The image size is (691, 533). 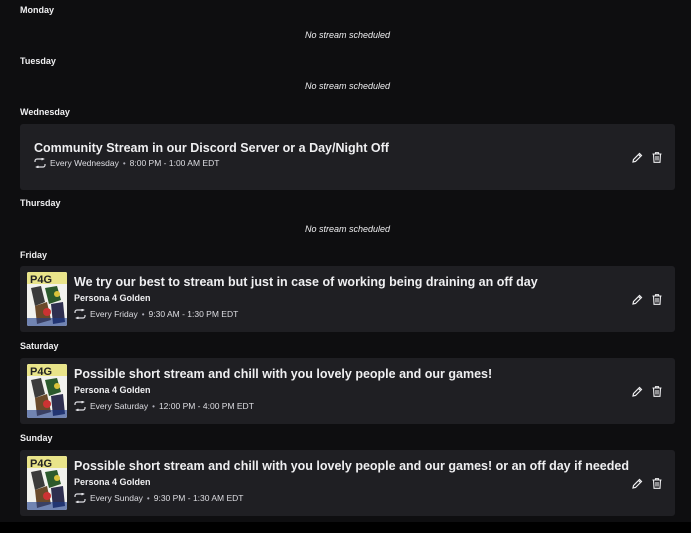 I want to click on segment-time: 8:00 PM - 1:00 AM EDT, so click(x=174, y=163).